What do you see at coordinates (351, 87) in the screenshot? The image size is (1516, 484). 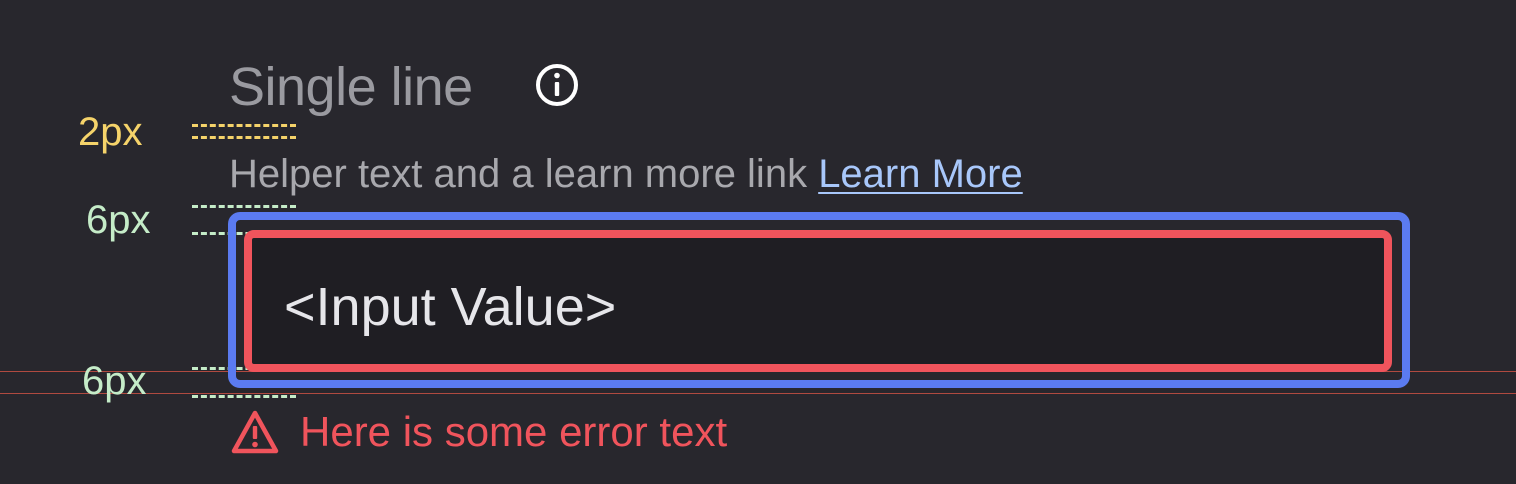 I see `field-label: Single line` at bounding box center [351, 87].